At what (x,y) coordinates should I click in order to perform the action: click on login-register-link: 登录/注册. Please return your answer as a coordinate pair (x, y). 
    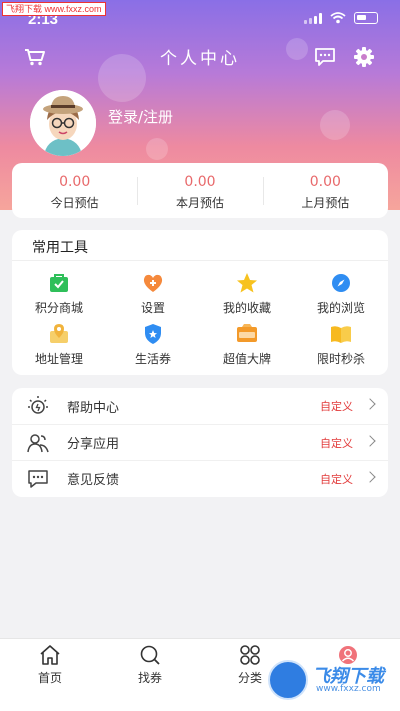
    Looking at the image, I should click on (140, 116).